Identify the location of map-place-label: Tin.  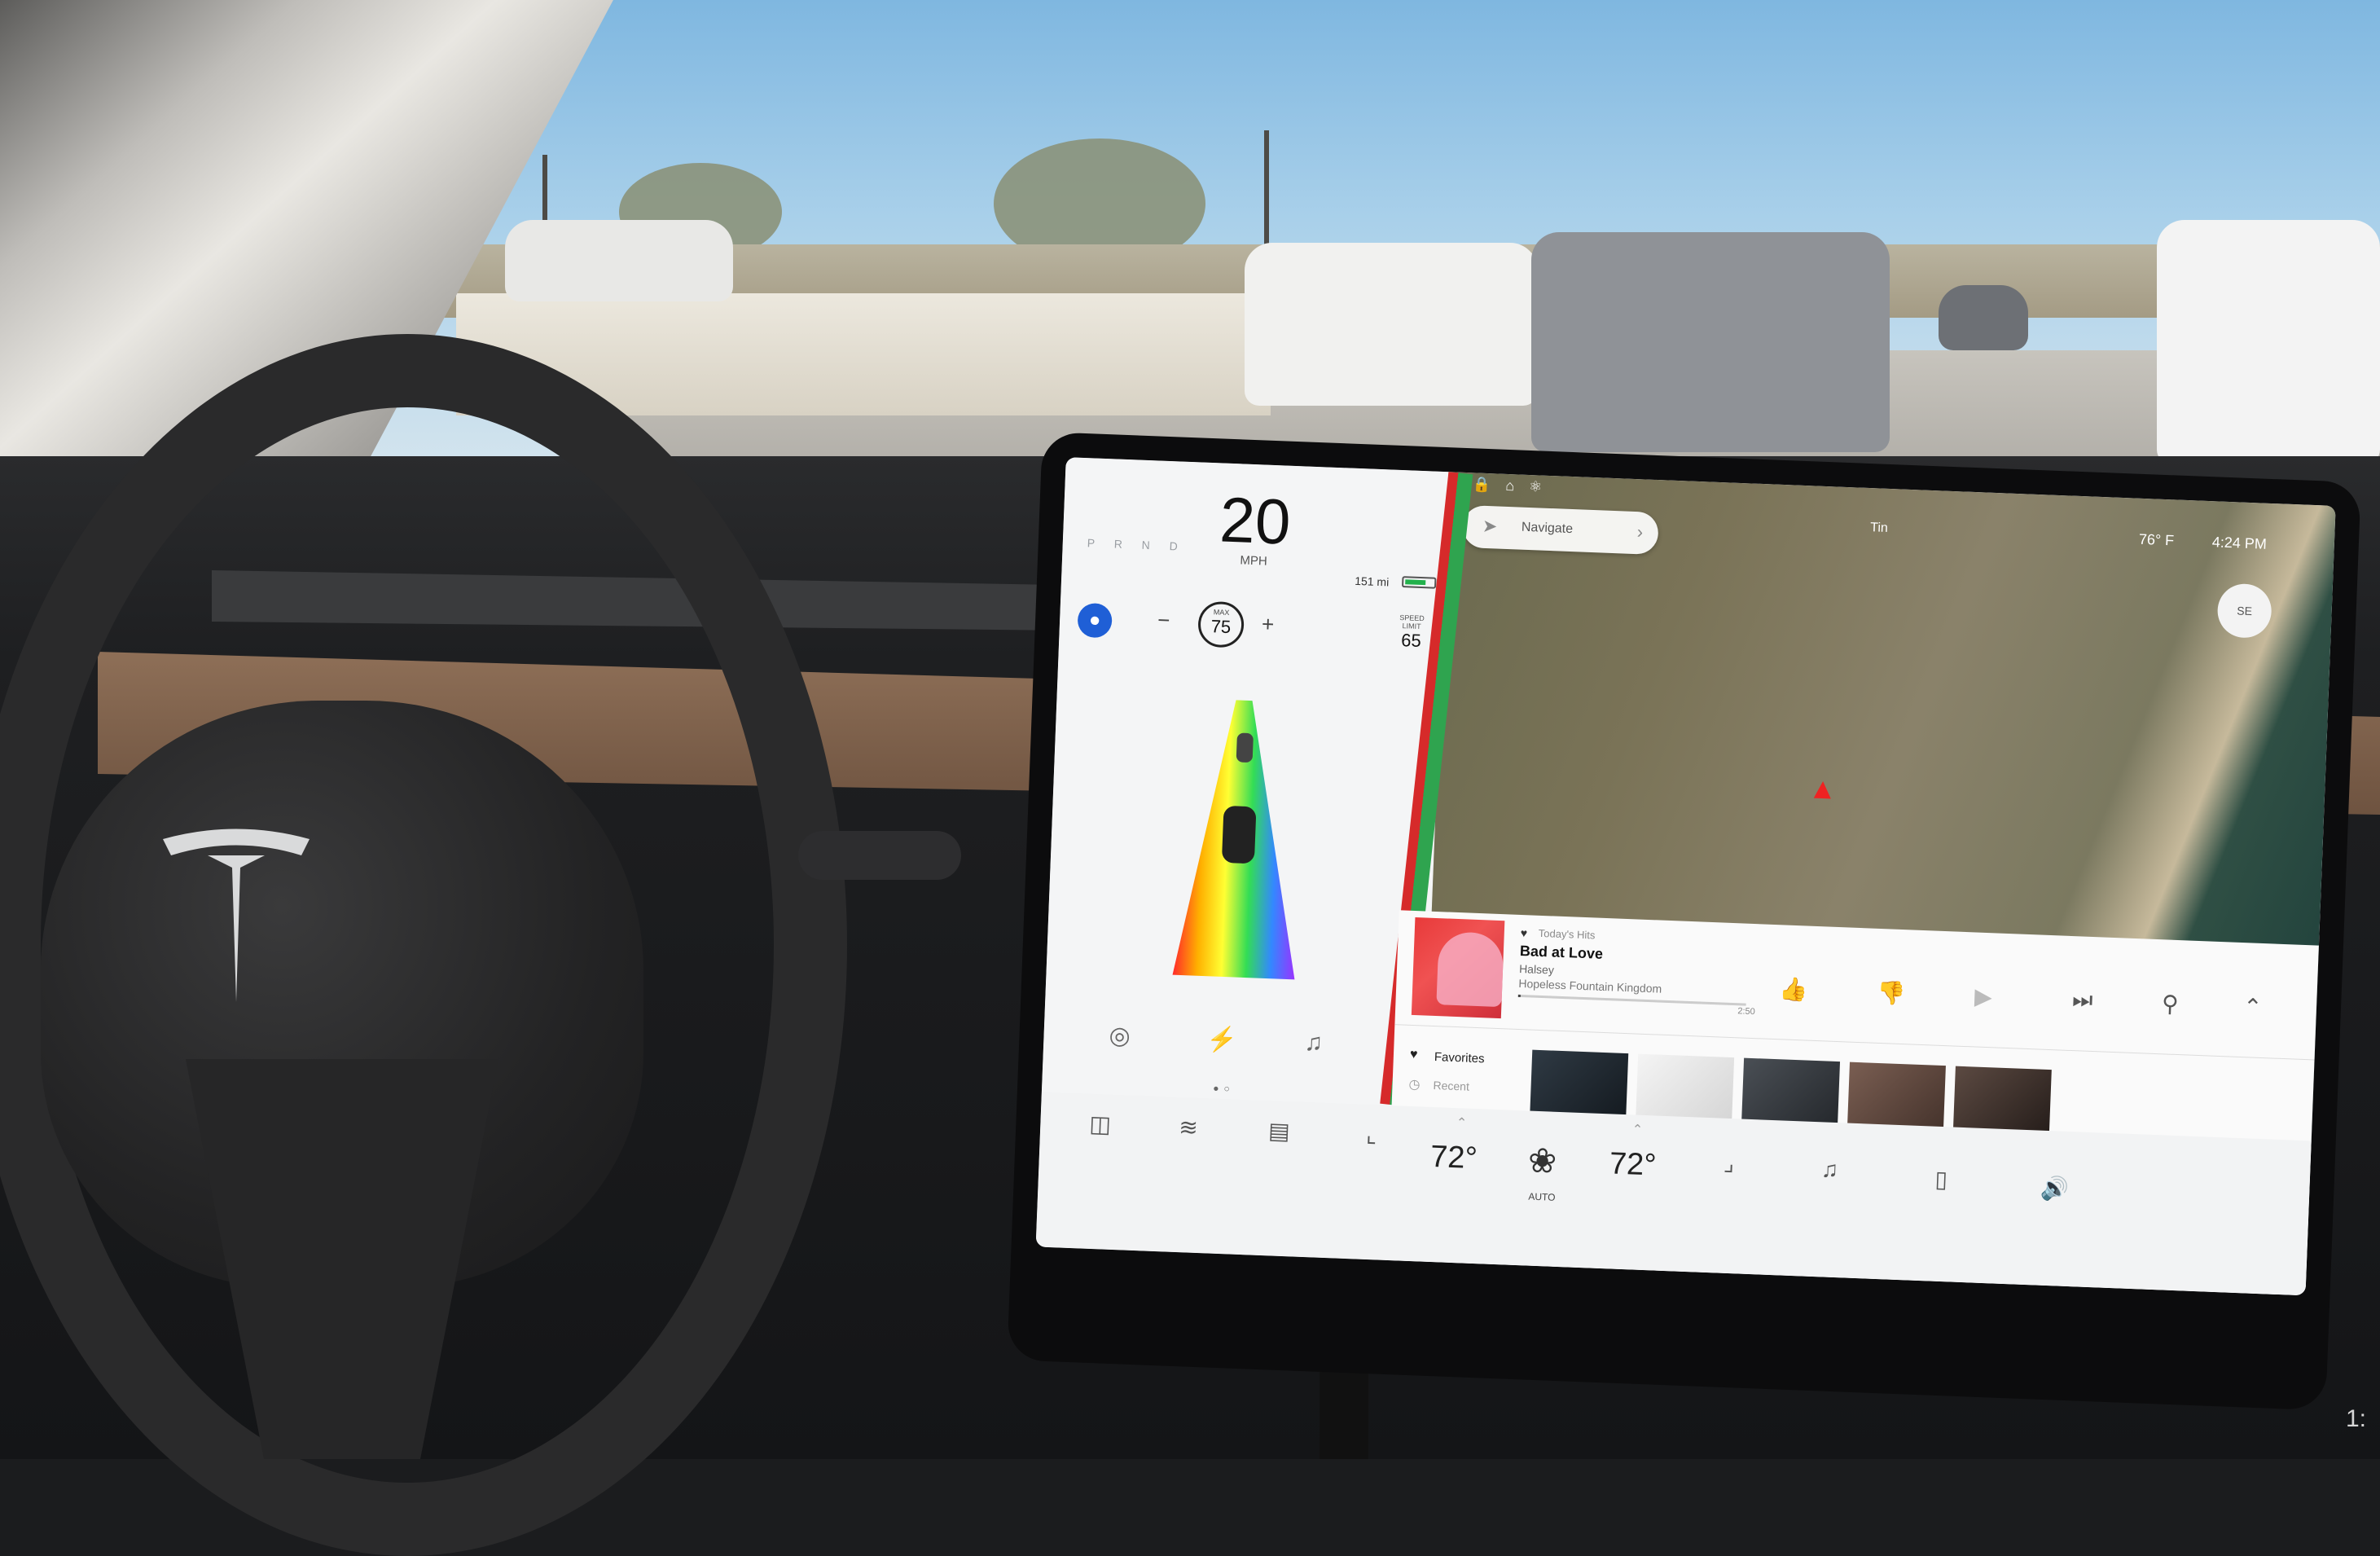
(1879, 528).